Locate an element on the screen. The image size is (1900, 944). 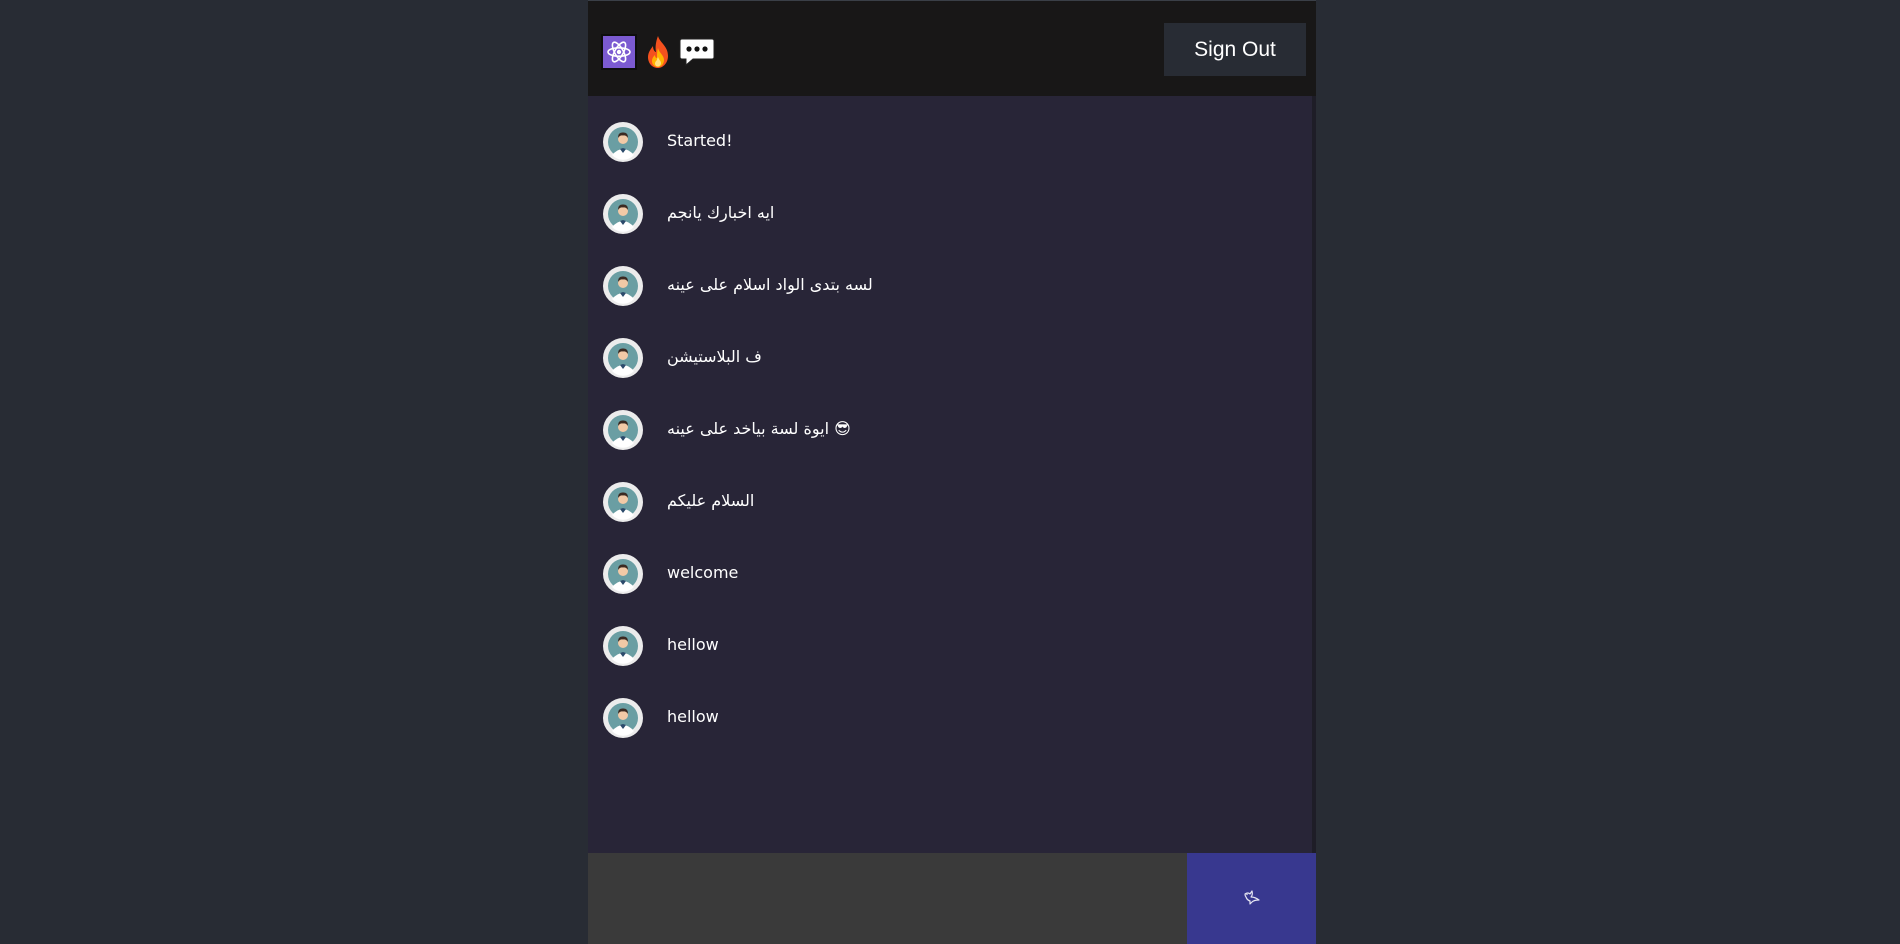
fire-icon is located at coordinates (658, 52).